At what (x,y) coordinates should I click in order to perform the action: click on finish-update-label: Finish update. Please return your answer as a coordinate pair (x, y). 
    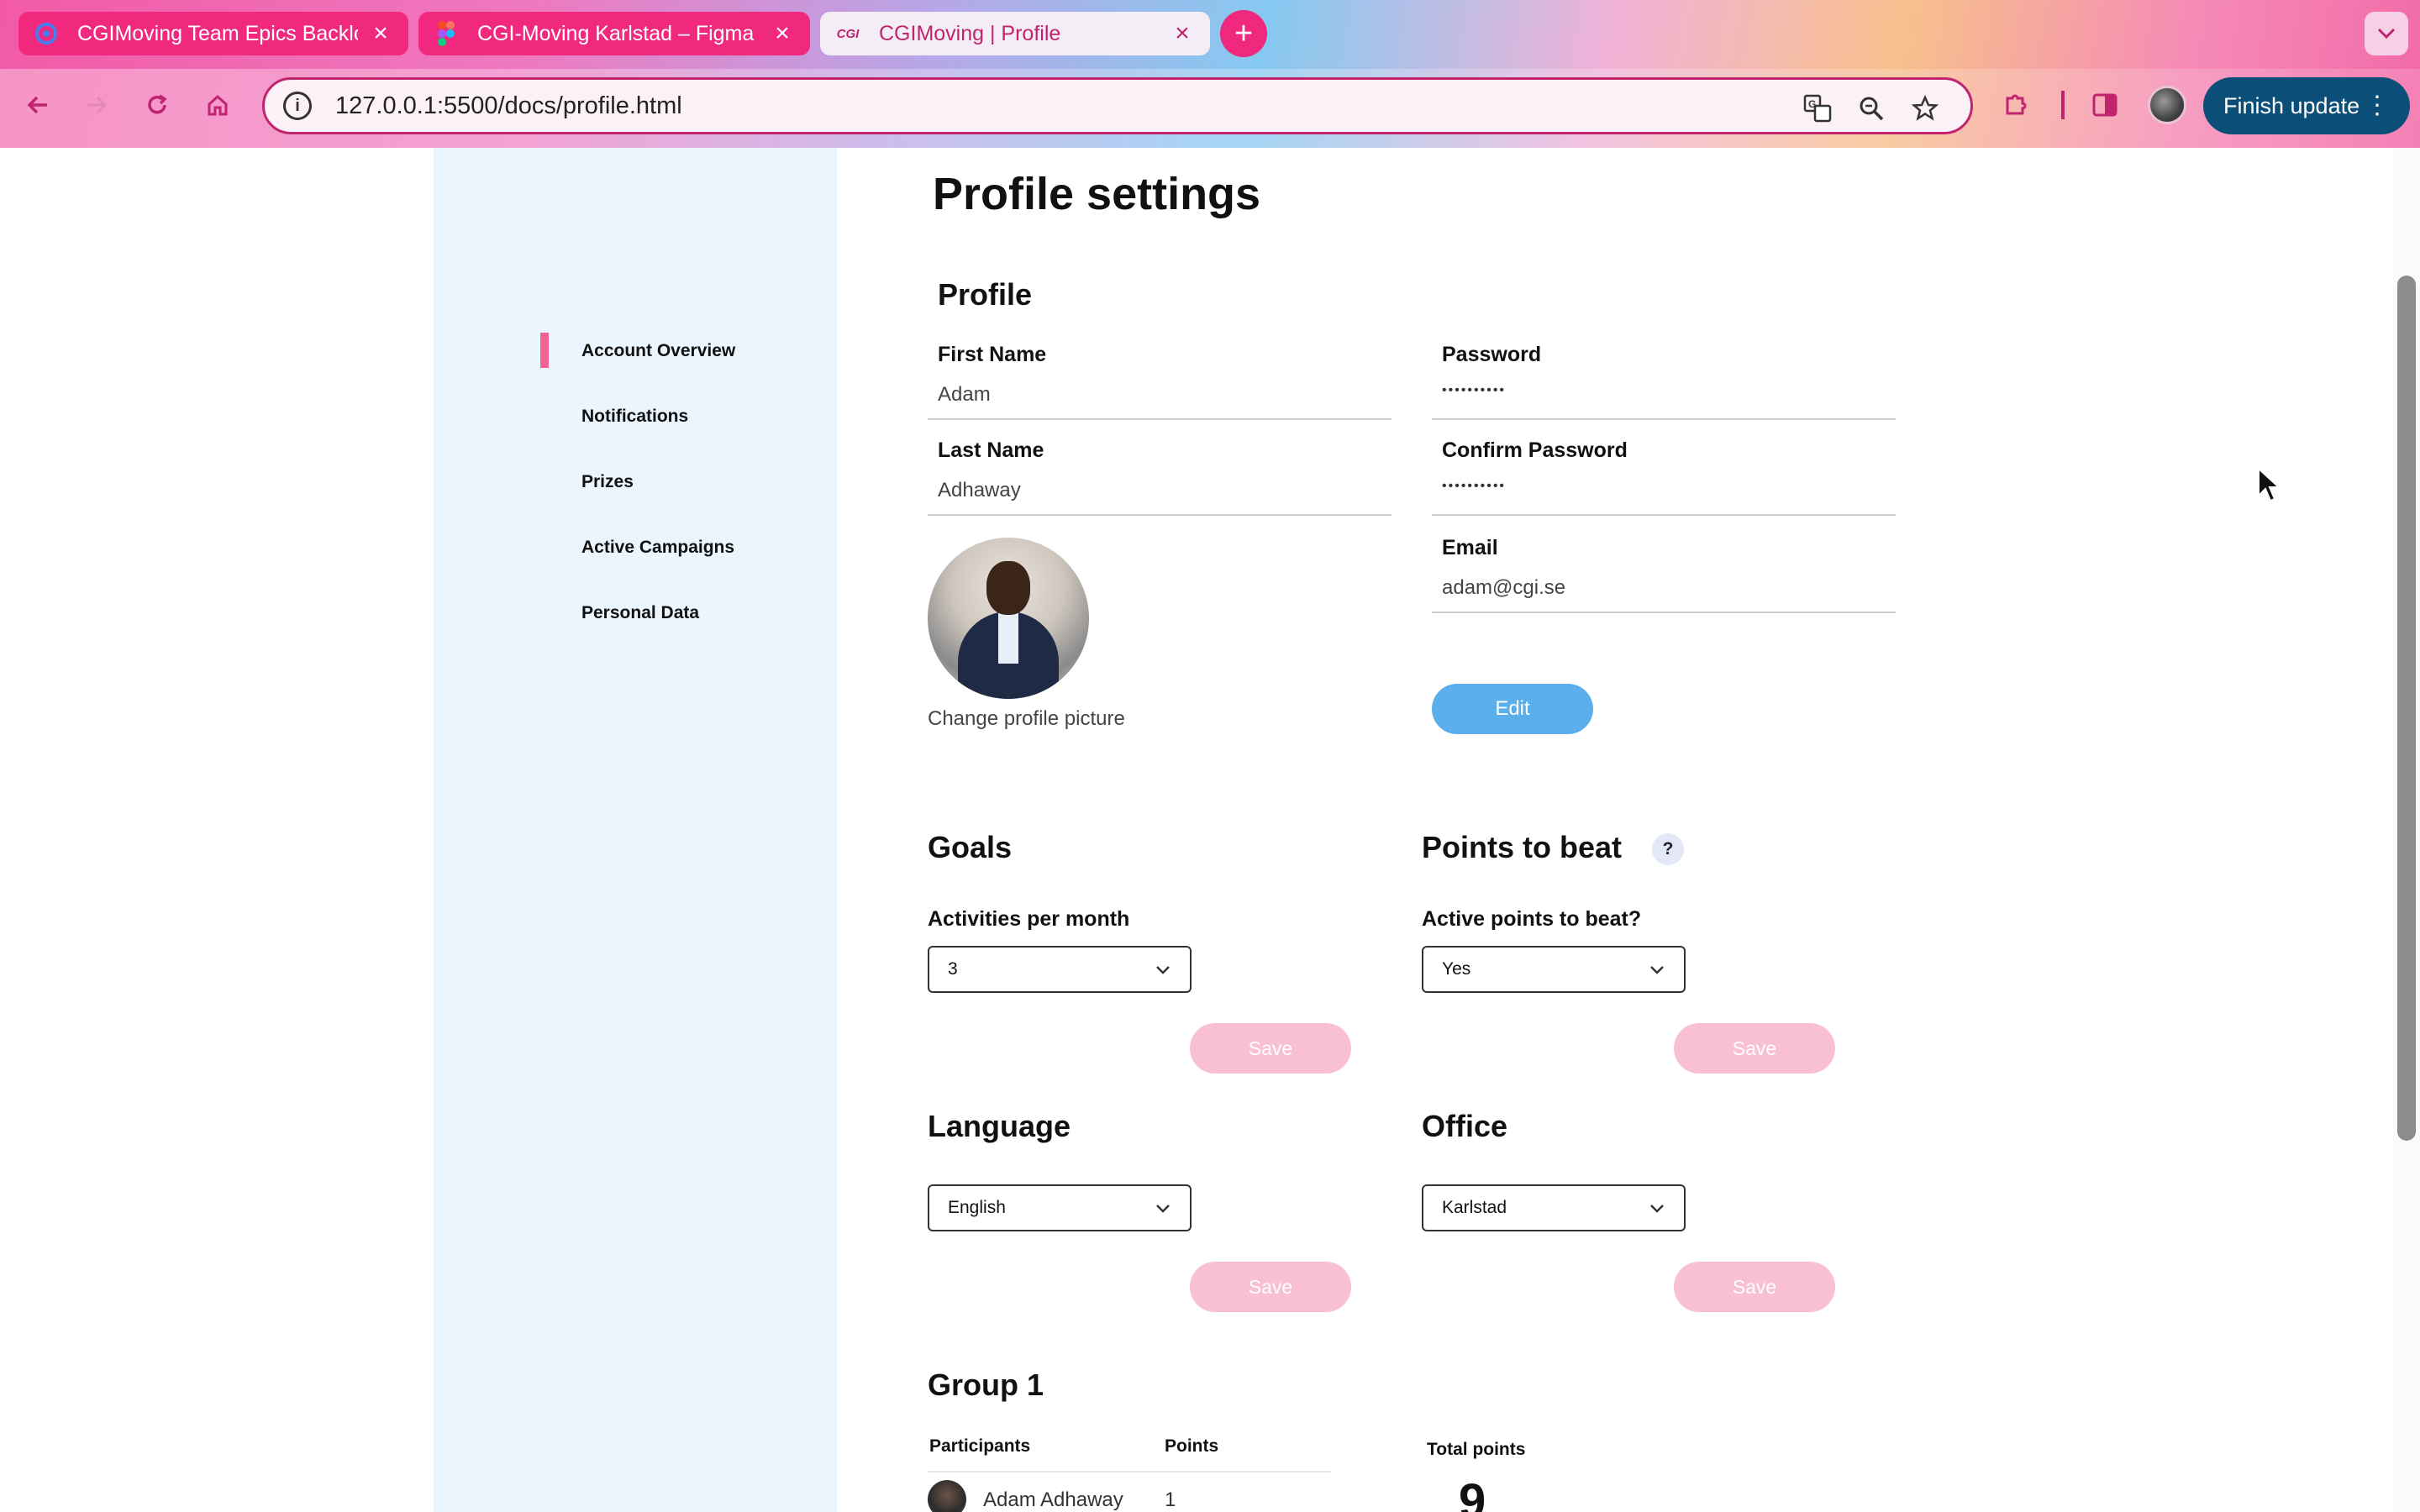
    Looking at the image, I should click on (2291, 105).